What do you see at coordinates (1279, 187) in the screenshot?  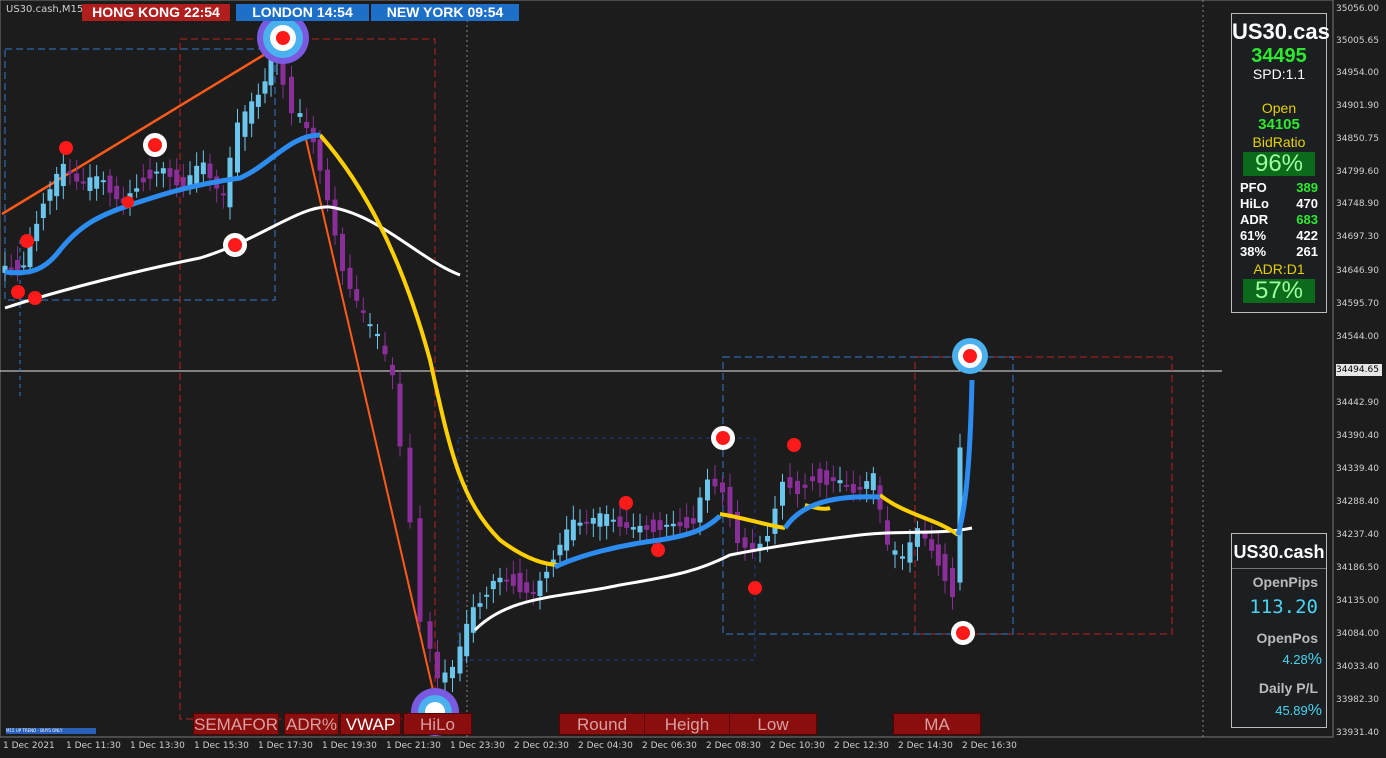 I see `stat-row-0: PFO 389` at bounding box center [1279, 187].